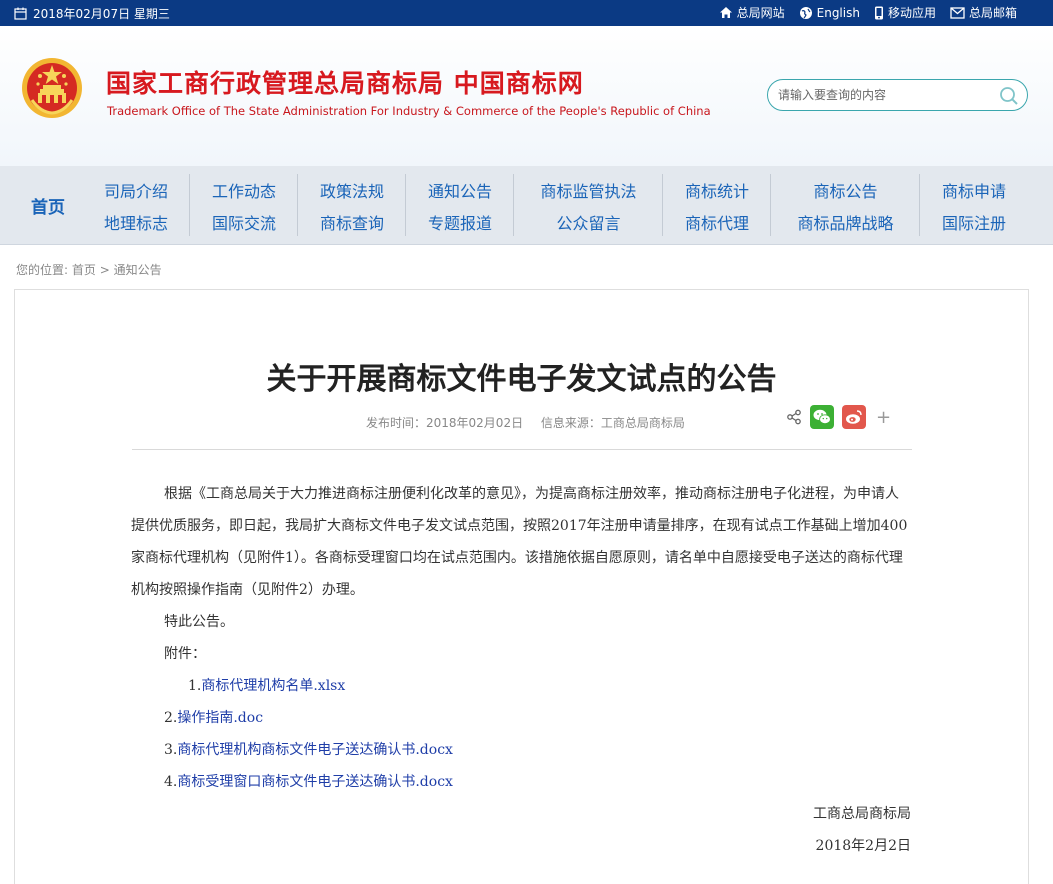  What do you see at coordinates (352, 222) in the screenshot?
I see `nav-link-trademark-search: 商标查询` at bounding box center [352, 222].